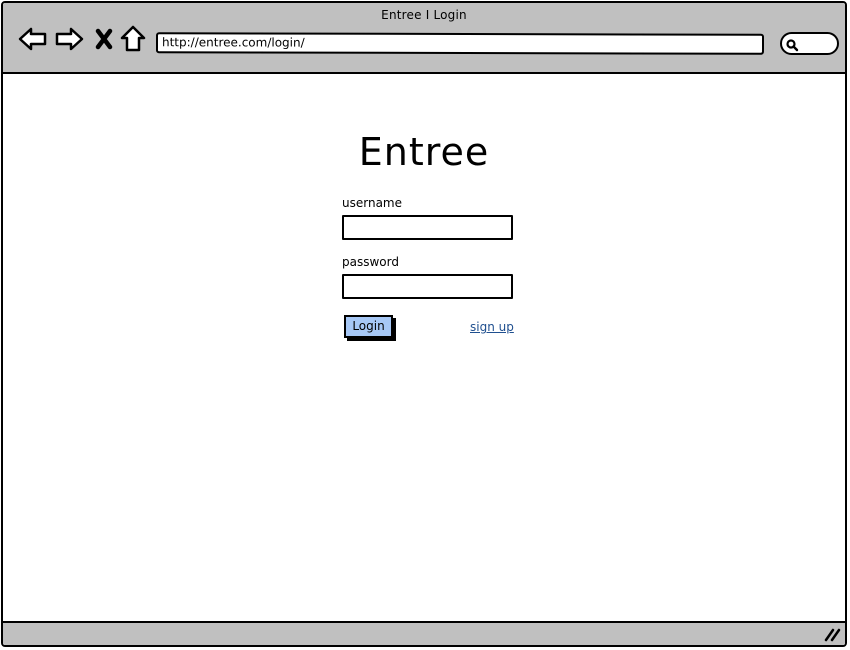 Image resolution: width=850 pixels, height=650 pixels. What do you see at coordinates (368, 326) in the screenshot?
I see `login-button: Login` at bounding box center [368, 326].